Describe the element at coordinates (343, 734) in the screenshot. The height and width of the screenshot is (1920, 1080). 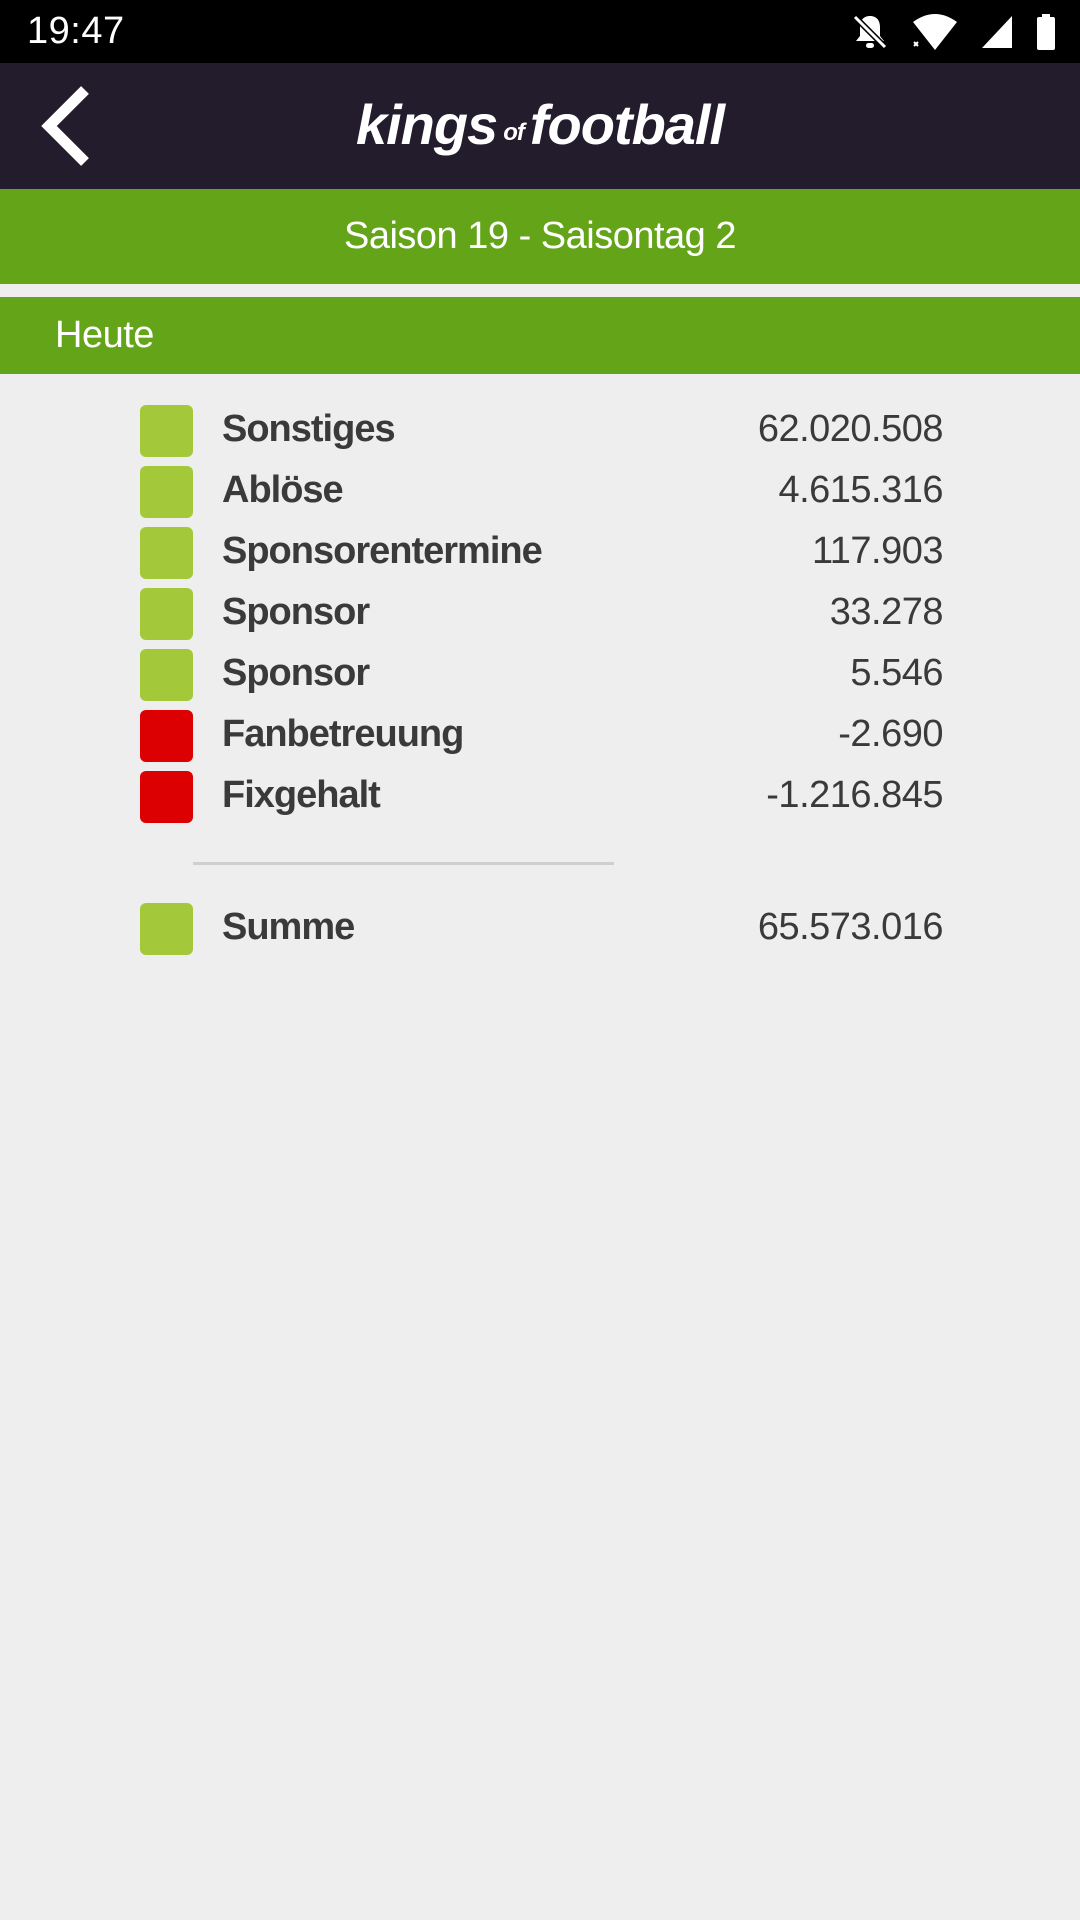
I see `item-label: Fanbetreuung` at that location.